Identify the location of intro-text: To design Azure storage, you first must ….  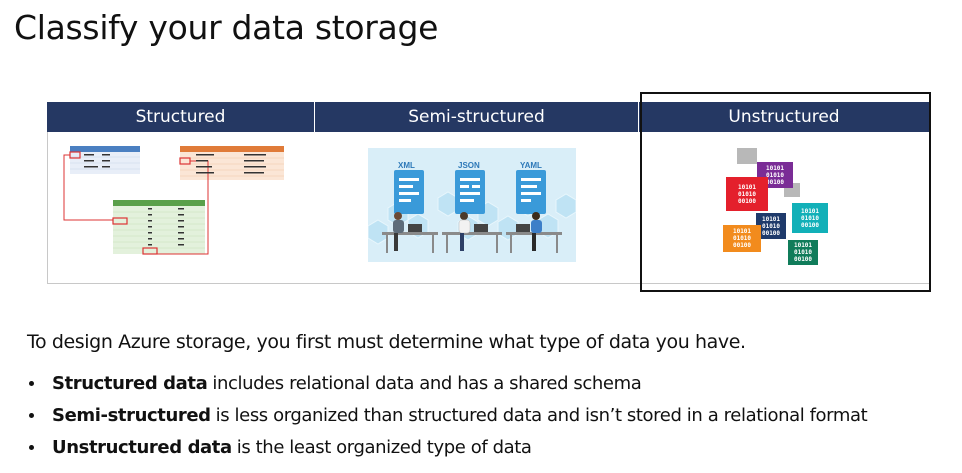
(386, 342).